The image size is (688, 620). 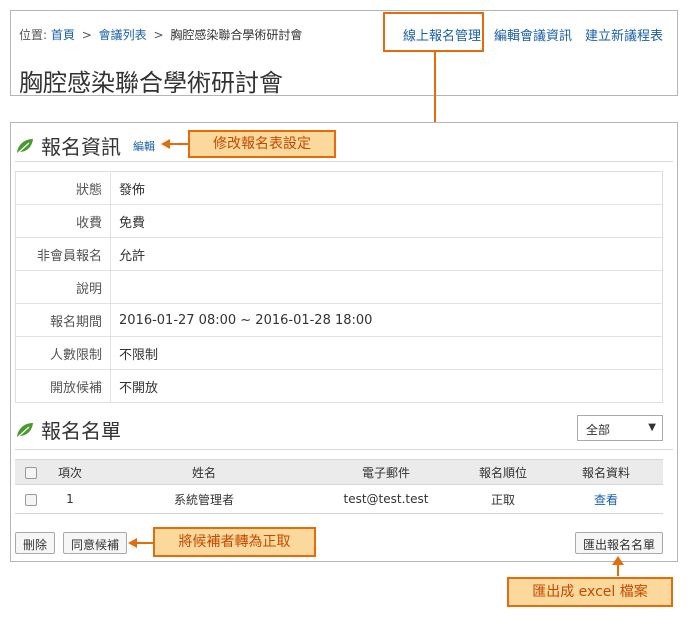 I want to click on export-button: 匯出報名名單, so click(x=618, y=543).